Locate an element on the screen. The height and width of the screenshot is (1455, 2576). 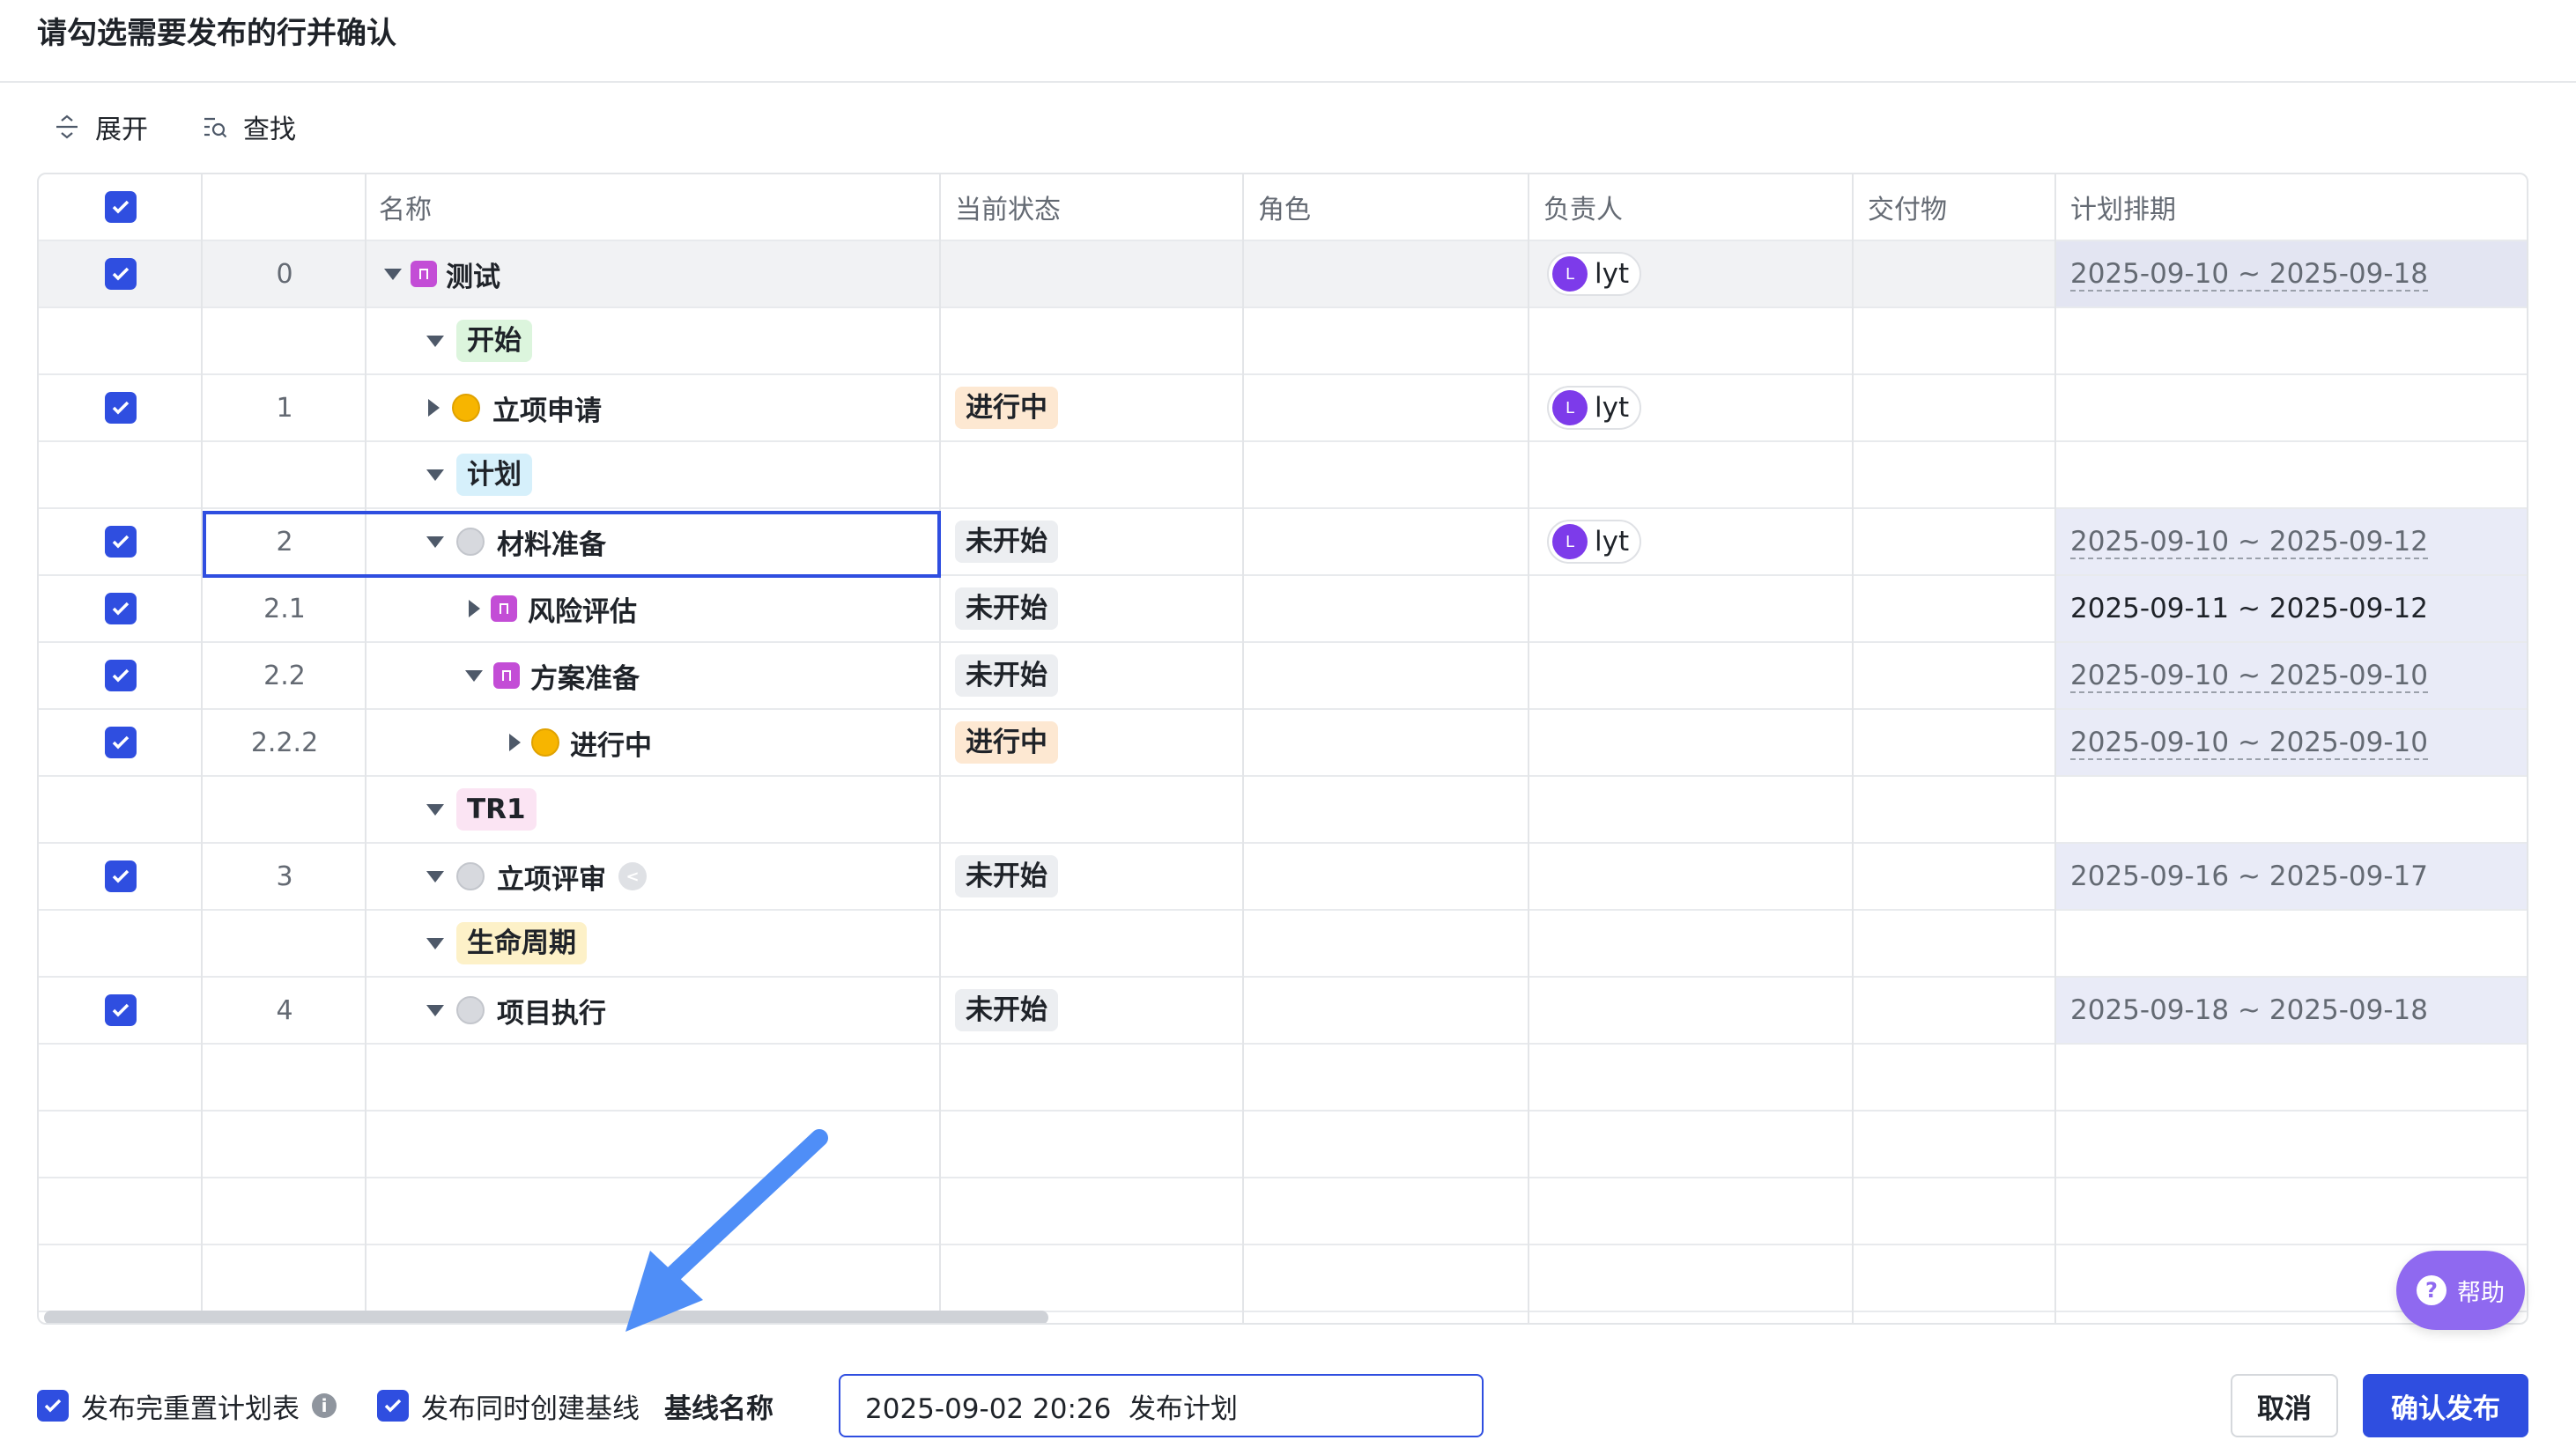
find-button: 查找 is located at coordinates (249, 126).